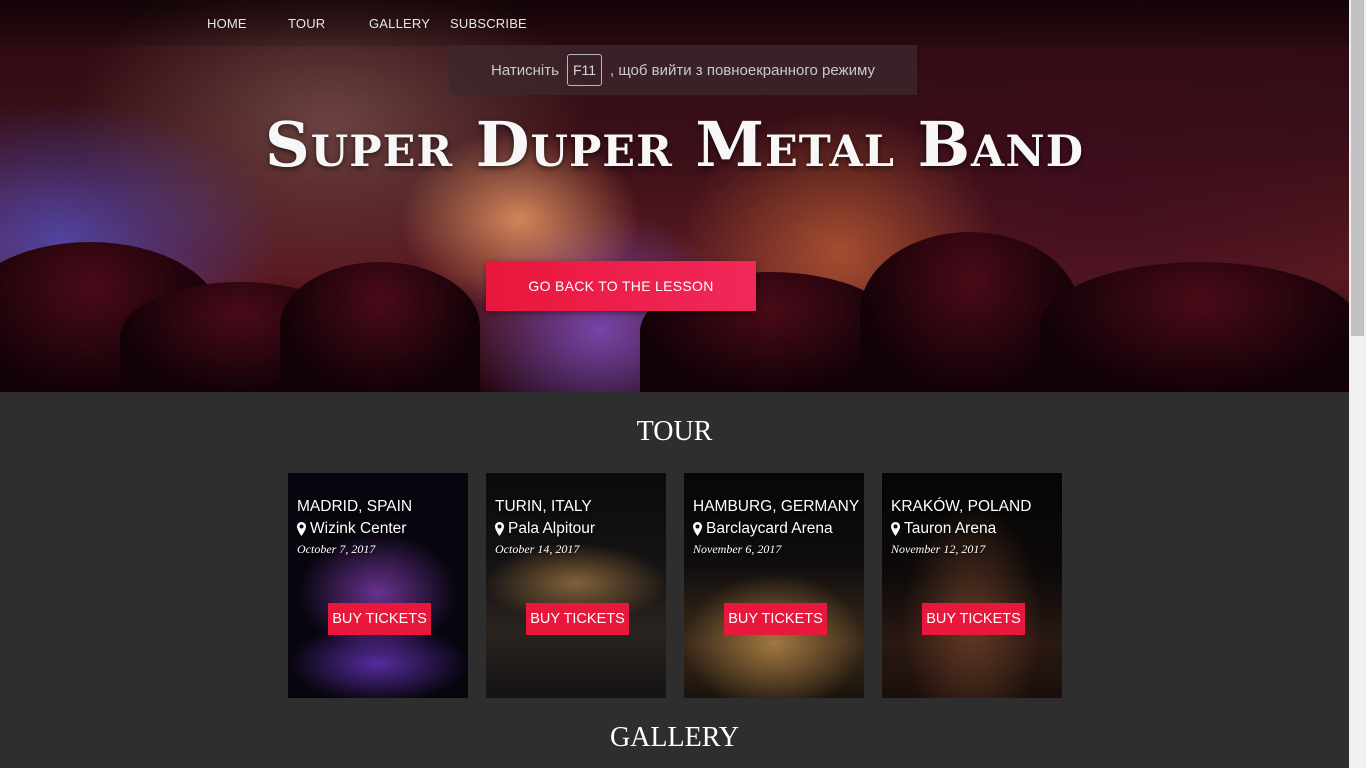 The width and height of the screenshot is (1366, 768). I want to click on tour-venue: Tauron Arena, so click(943, 529).